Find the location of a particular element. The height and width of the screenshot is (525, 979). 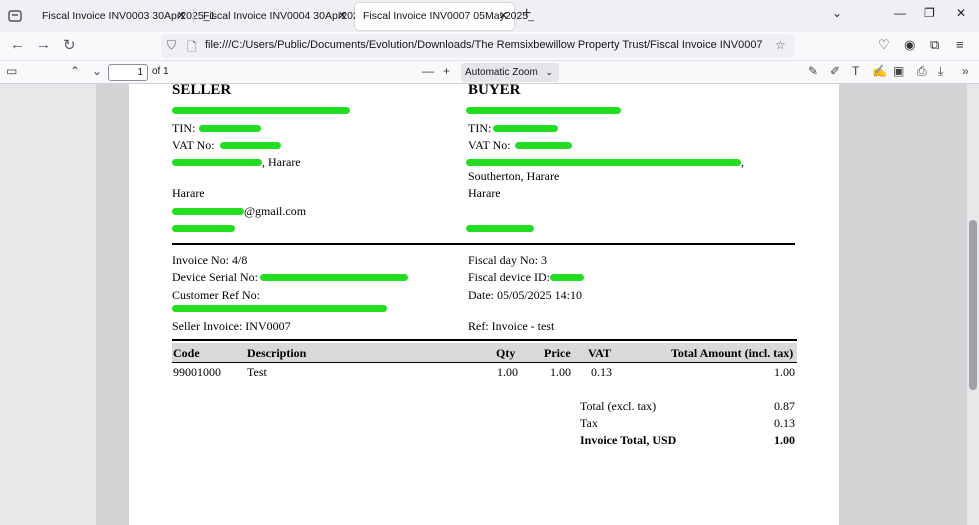

text-tool-icon: T is located at coordinates (855, 71).